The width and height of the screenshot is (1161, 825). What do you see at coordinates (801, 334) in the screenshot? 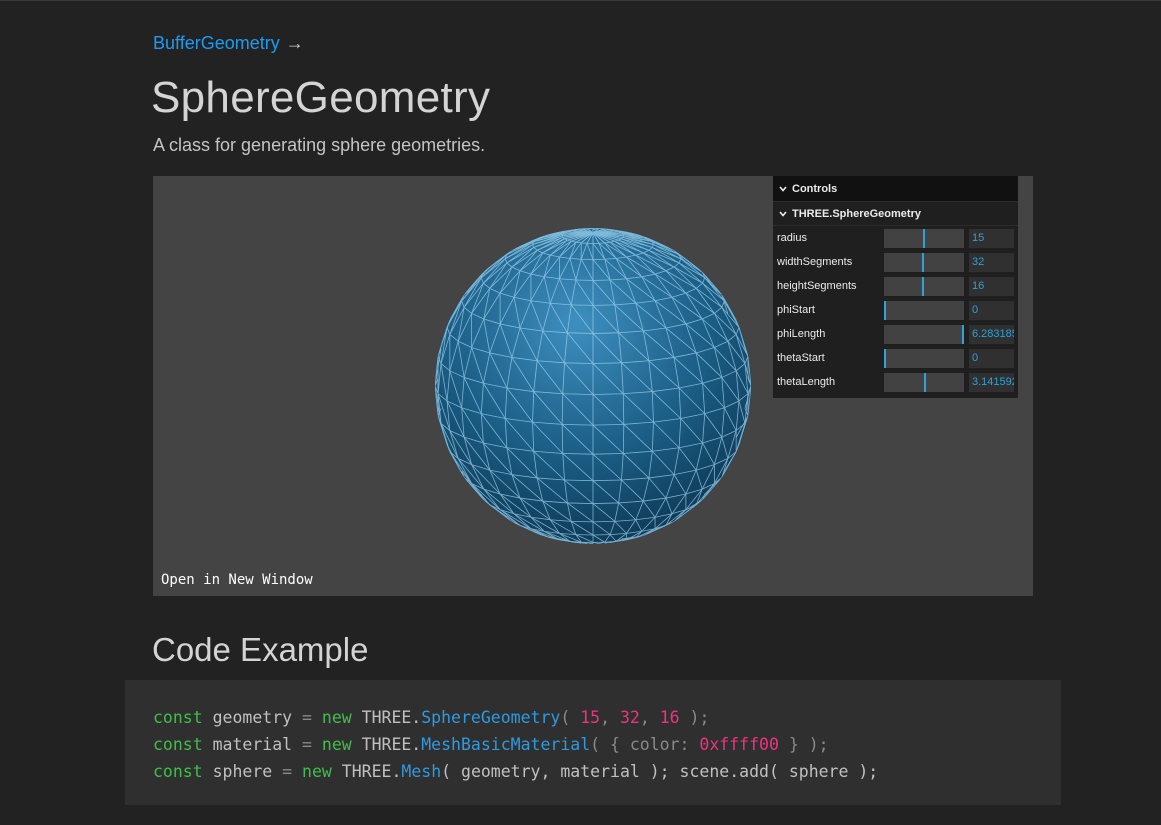
I see `param-label: phiLength` at bounding box center [801, 334].